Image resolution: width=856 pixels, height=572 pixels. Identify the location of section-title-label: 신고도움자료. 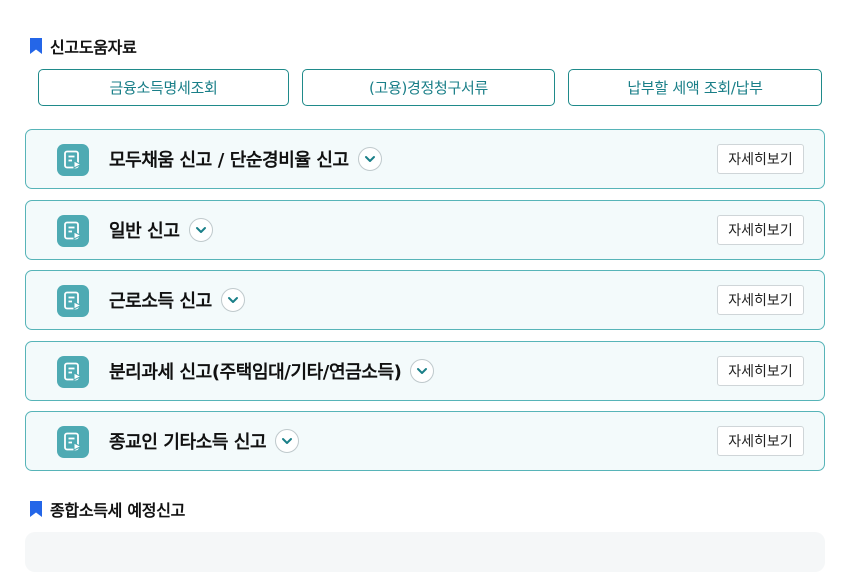
(93, 47).